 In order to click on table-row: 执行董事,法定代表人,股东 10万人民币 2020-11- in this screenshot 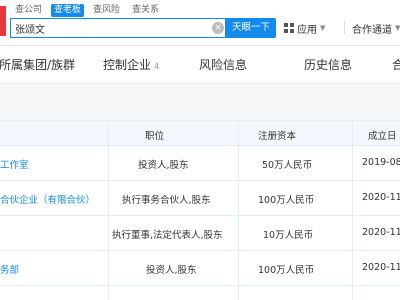, I will do `click(200, 233)`.